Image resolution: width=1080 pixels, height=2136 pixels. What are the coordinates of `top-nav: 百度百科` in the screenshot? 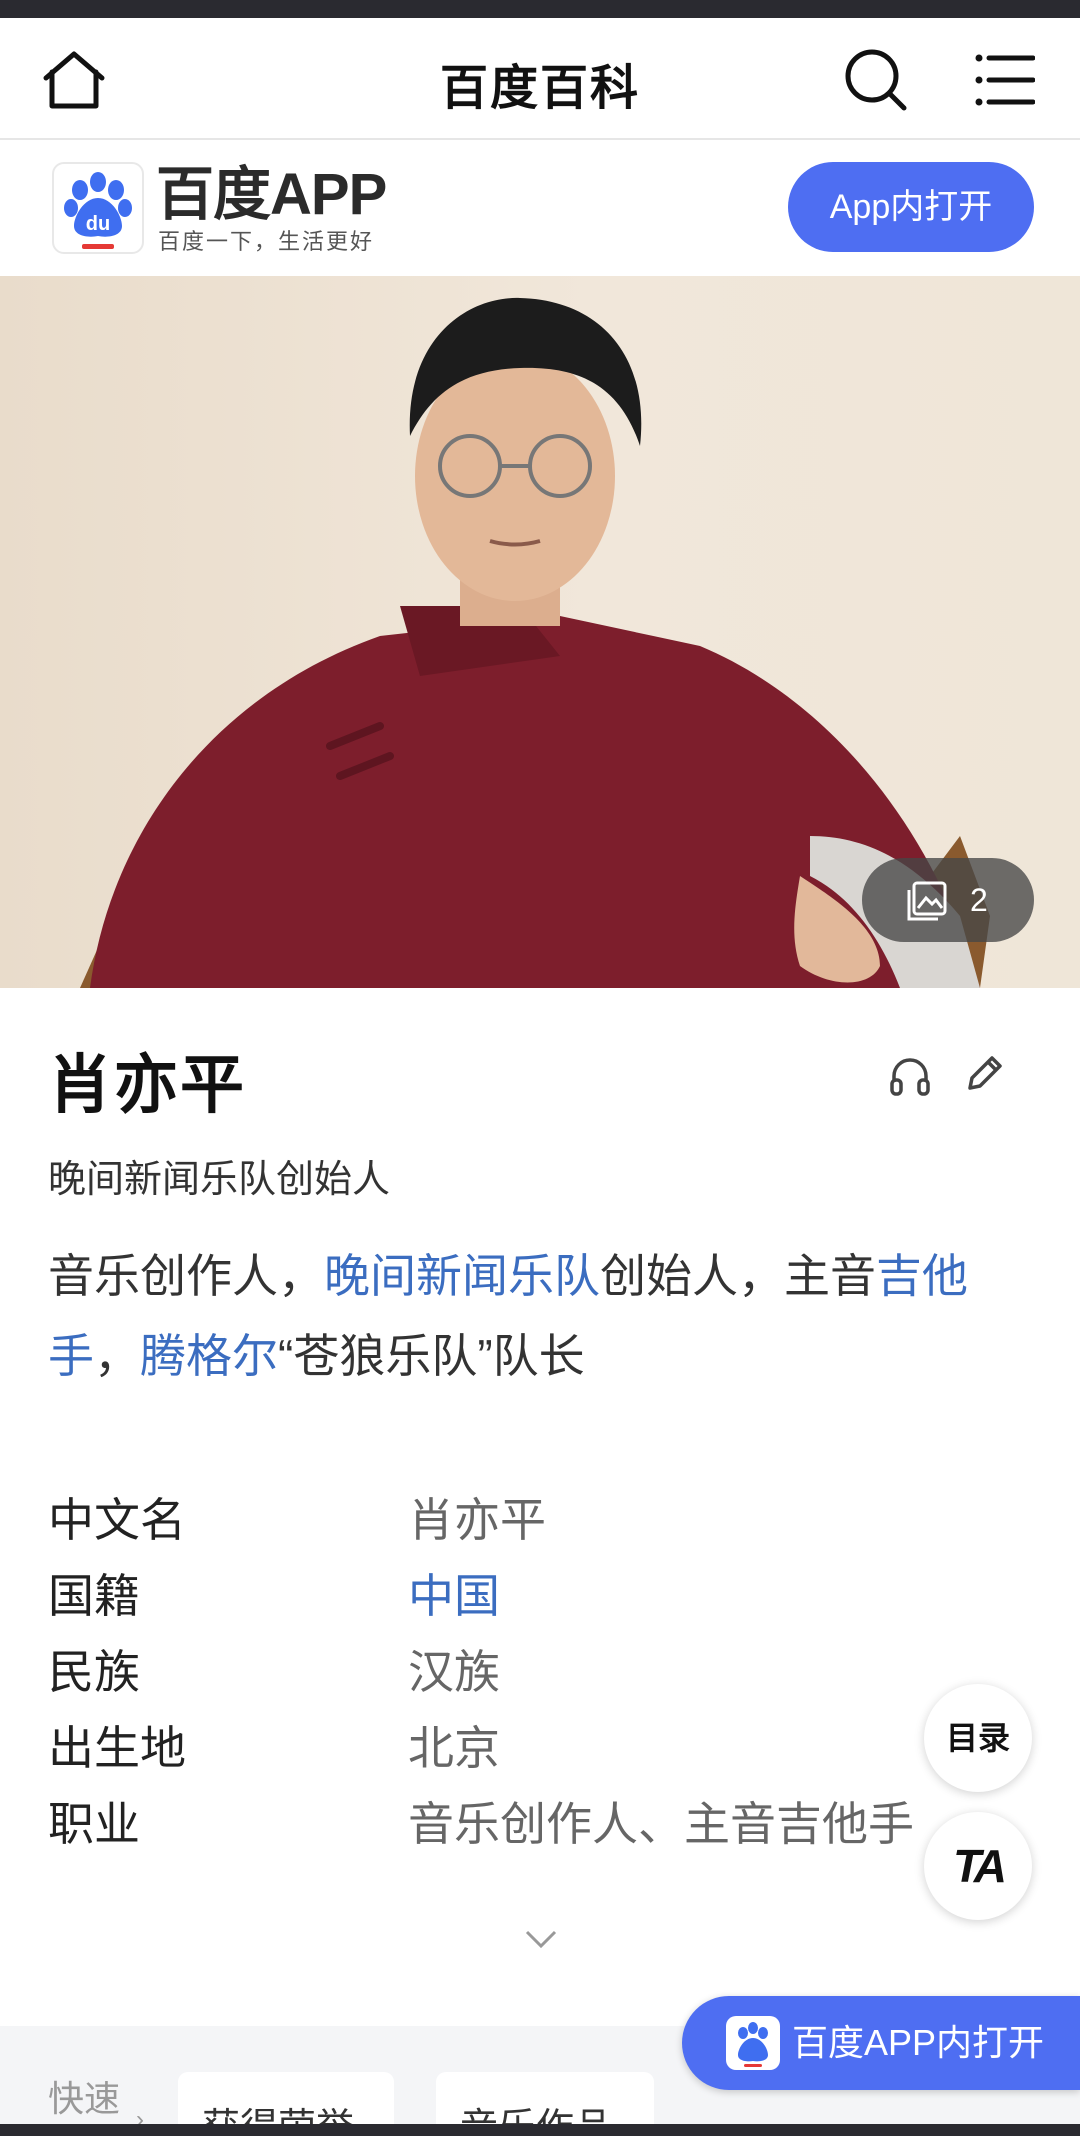 It's located at (540, 79).